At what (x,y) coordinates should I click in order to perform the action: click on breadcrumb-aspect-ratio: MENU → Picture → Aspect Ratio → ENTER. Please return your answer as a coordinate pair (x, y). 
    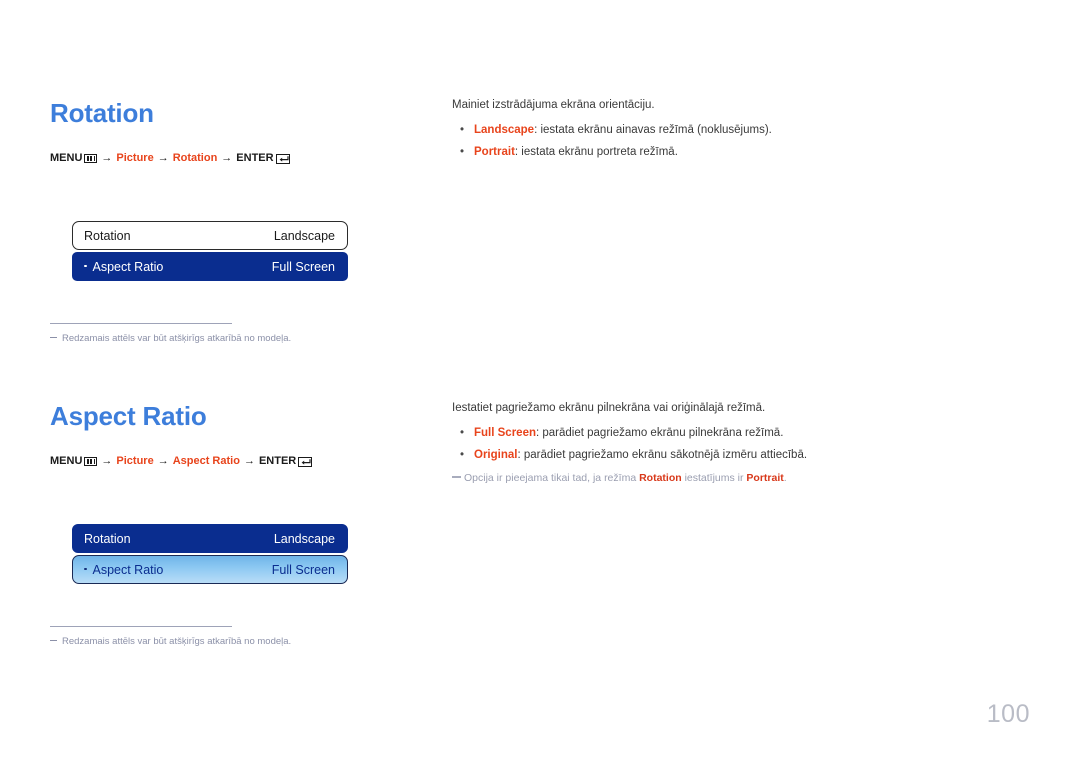
    Looking at the image, I should click on (240, 461).